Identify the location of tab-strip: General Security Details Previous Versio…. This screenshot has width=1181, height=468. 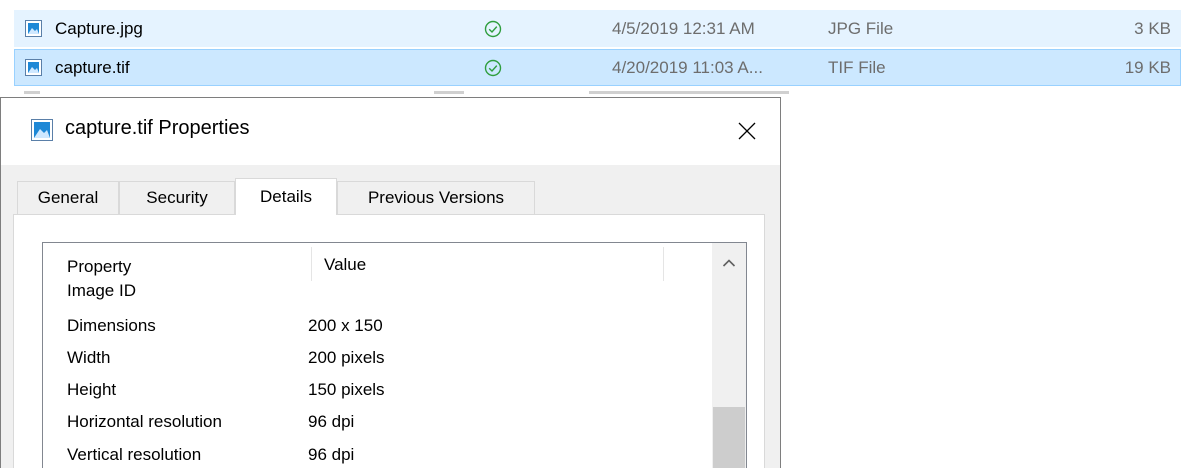
(393, 196).